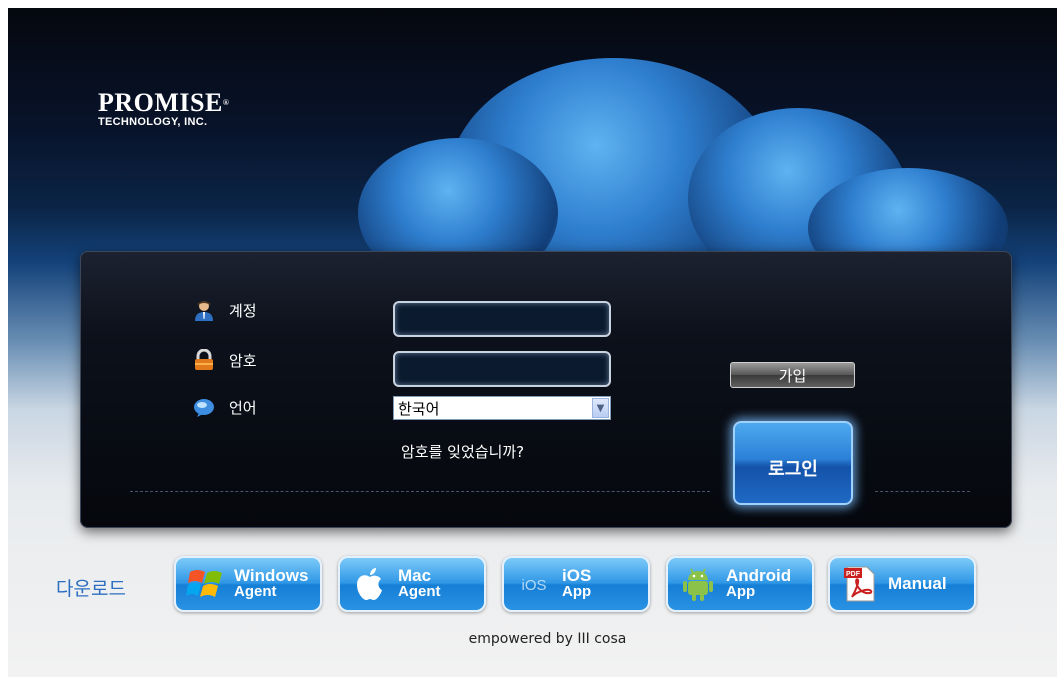 This screenshot has width=1057, height=677. I want to click on password-field-frame, so click(502, 369).